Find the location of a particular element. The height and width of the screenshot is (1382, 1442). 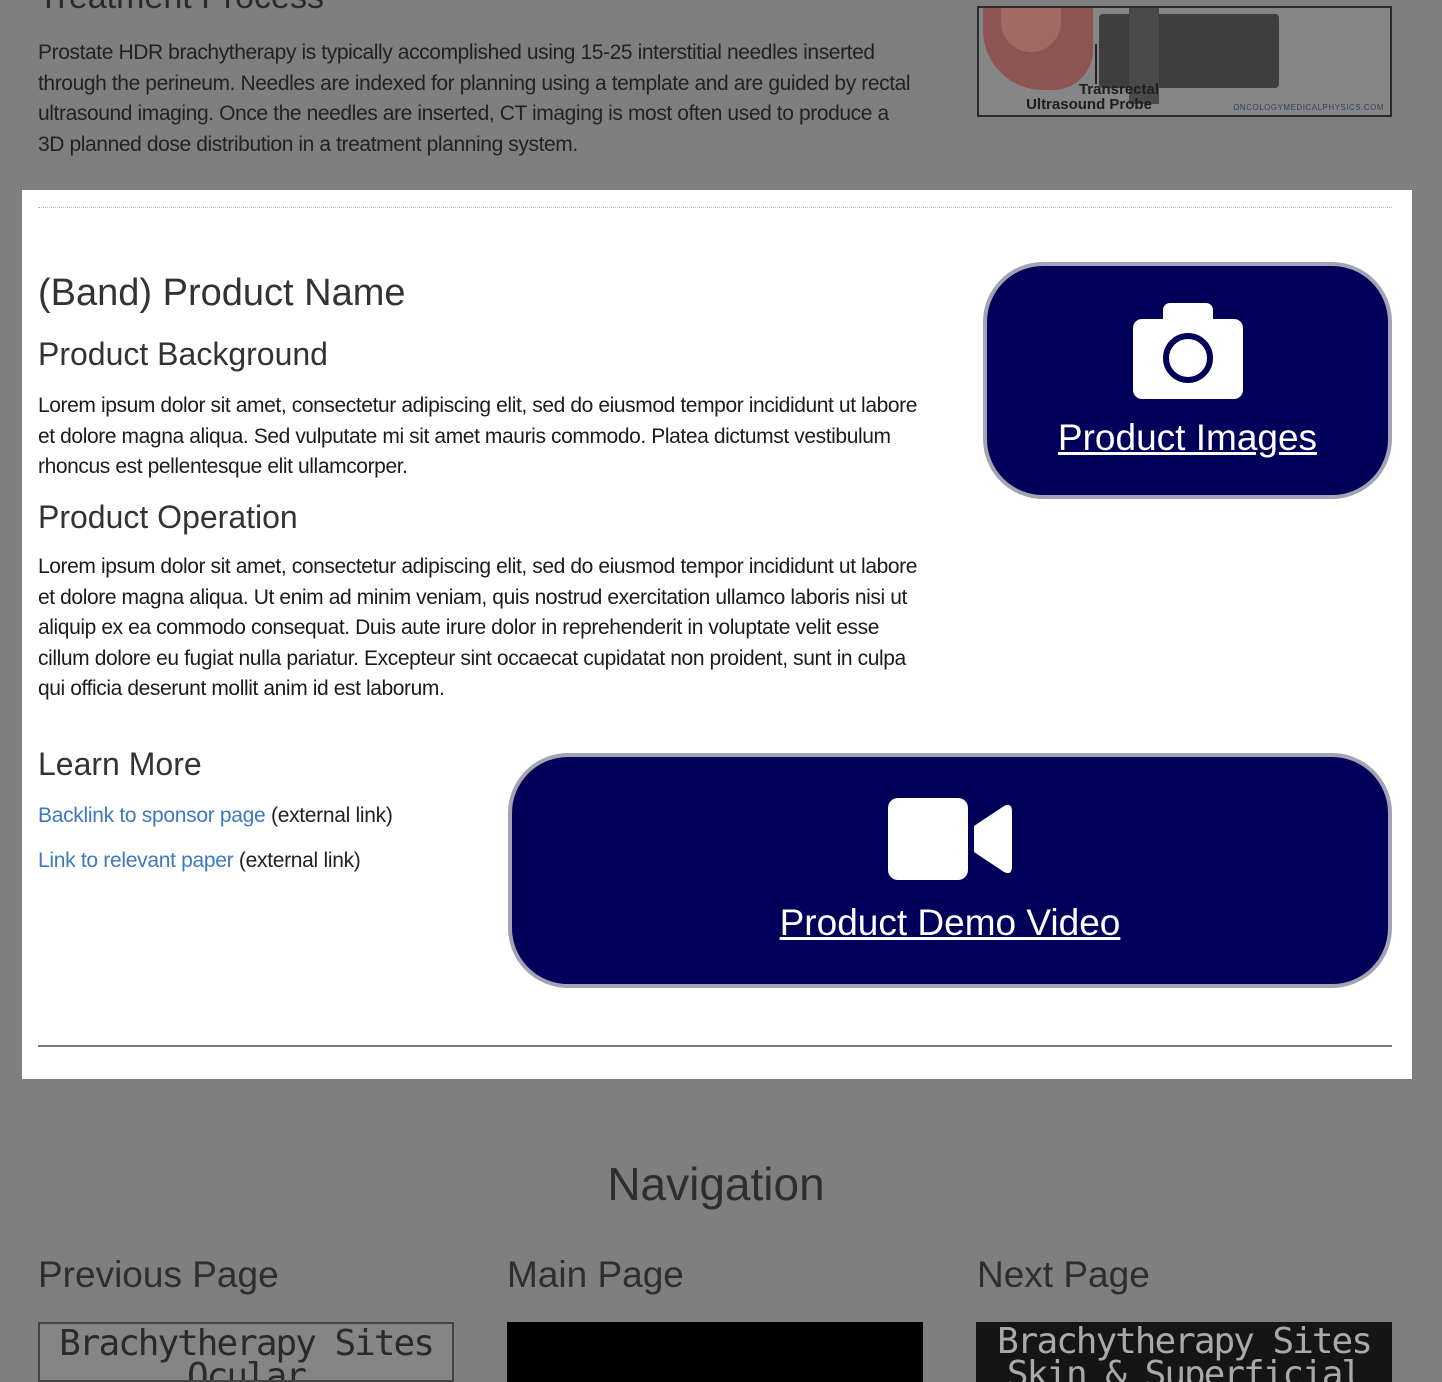

previous-thumb-subtitle: Ocular is located at coordinates (246, 1369).